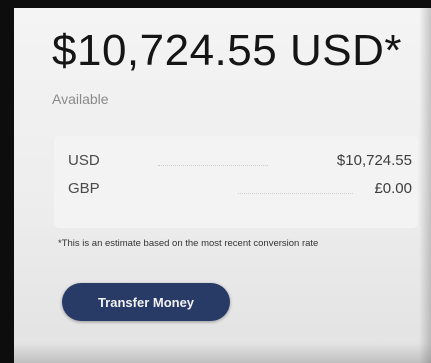  I want to click on currency-amount: £0.00, so click(393, 188).